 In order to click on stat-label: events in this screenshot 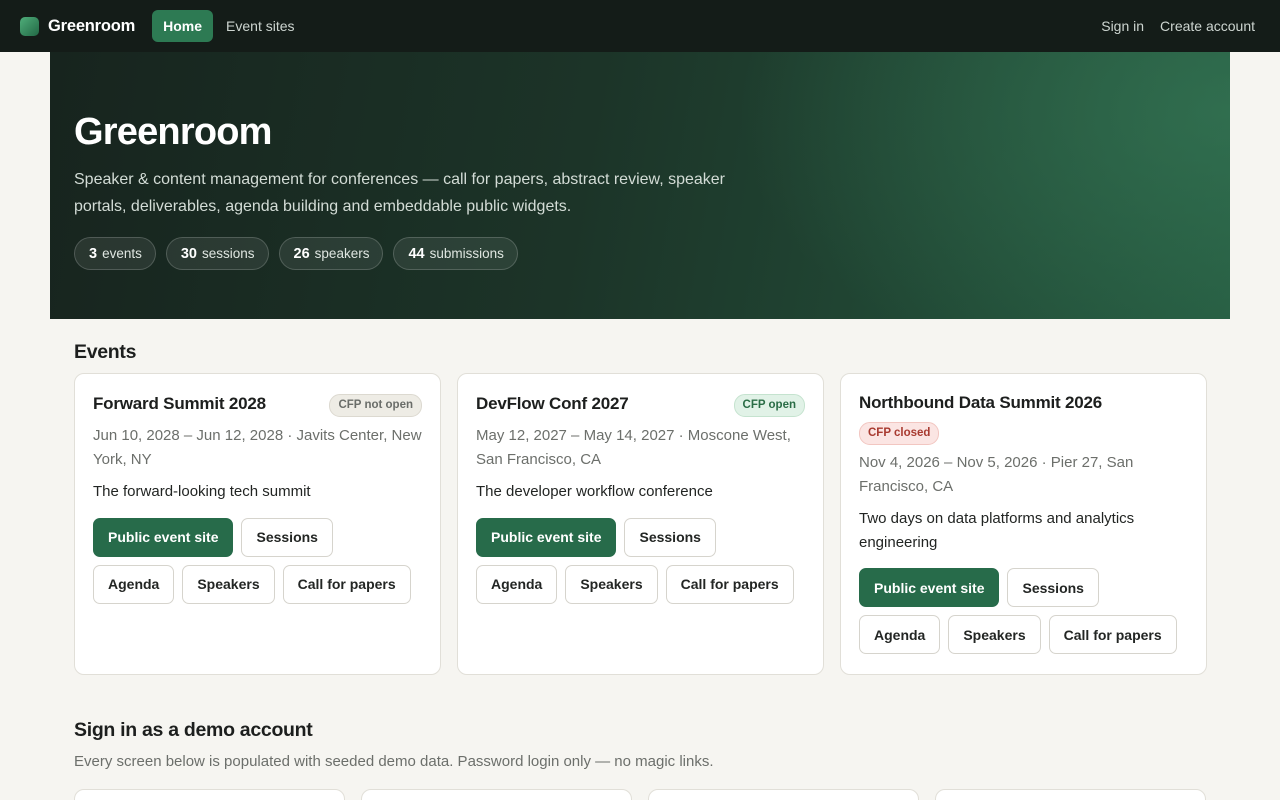, I will do `click(122, 253)`.